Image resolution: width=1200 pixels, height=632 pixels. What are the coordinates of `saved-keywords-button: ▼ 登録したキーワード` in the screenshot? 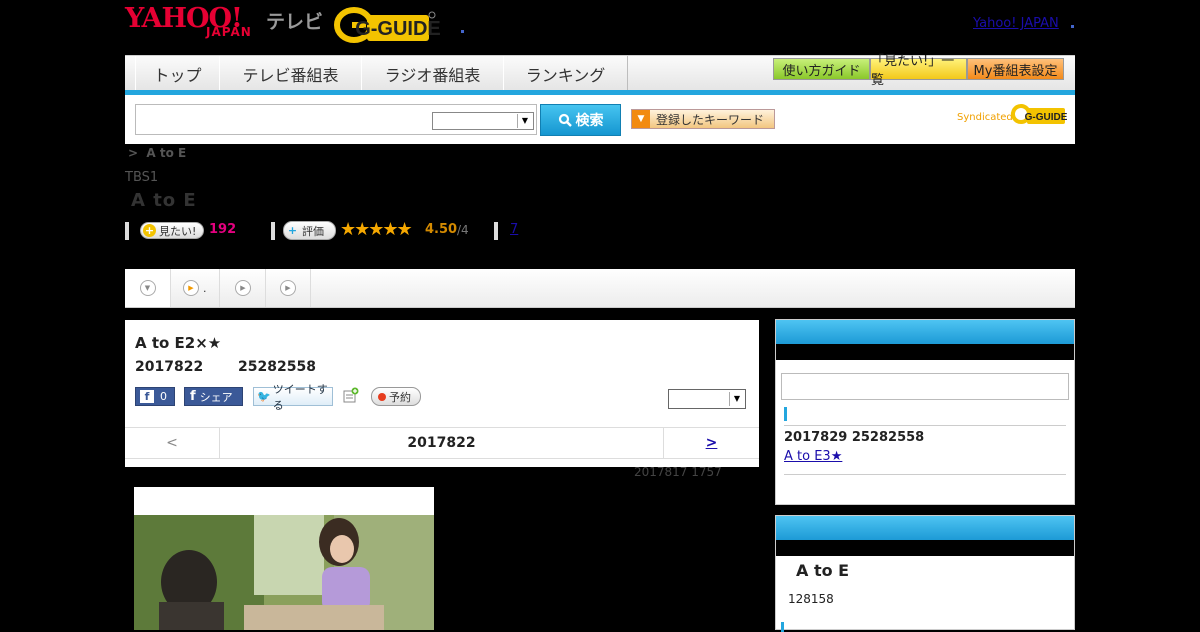 It's located at (703, 119).